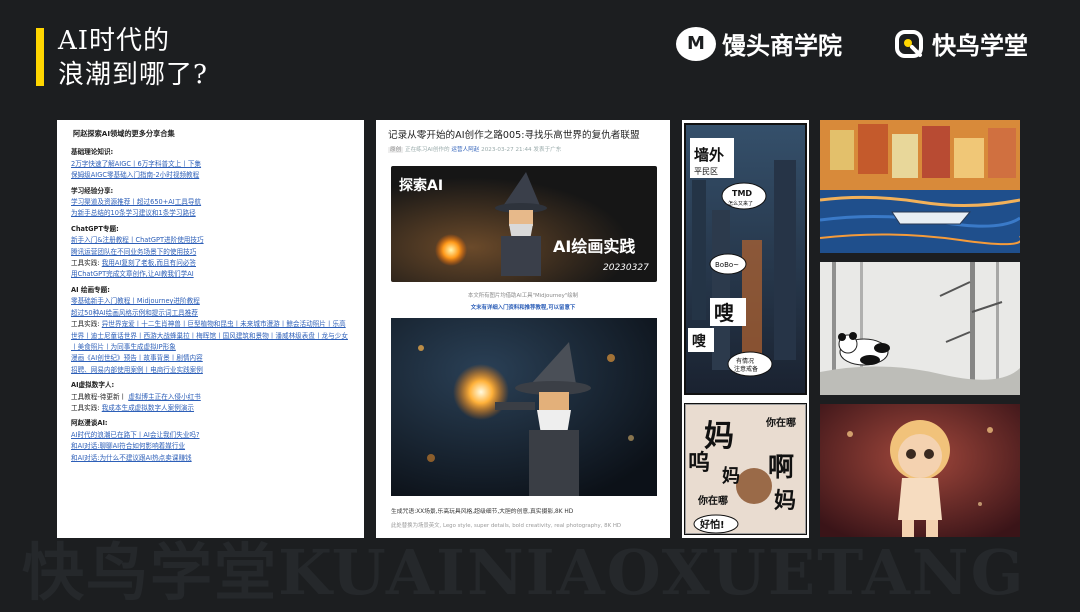  I want to click on collection-link: 学习渠道及资源推荐丨超过650+AI工具导航, so click(210, 202).